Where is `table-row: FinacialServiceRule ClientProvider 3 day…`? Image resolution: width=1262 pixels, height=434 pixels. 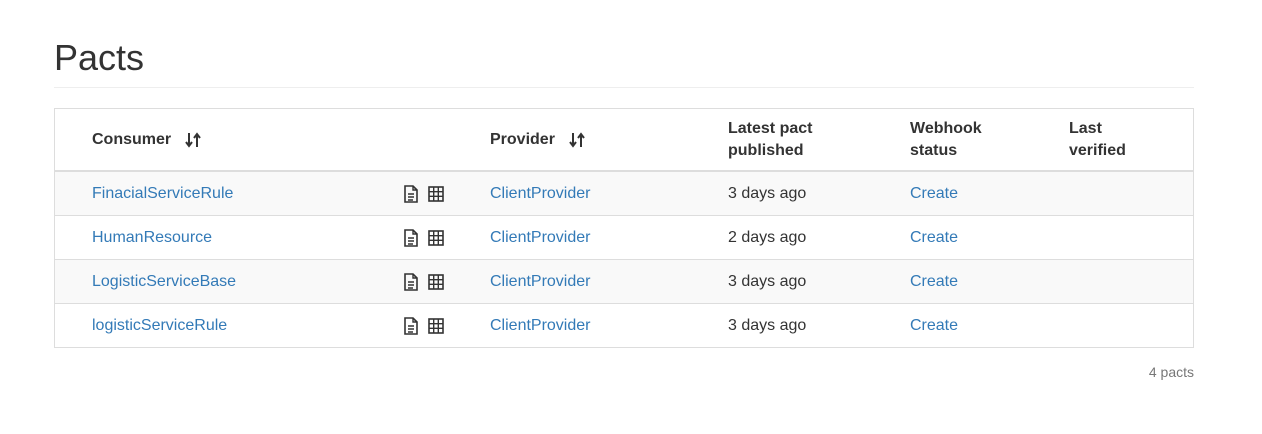 table-row: FinacialServiceRule ClientProvider 3 day… is located at coordinates (624, 193).